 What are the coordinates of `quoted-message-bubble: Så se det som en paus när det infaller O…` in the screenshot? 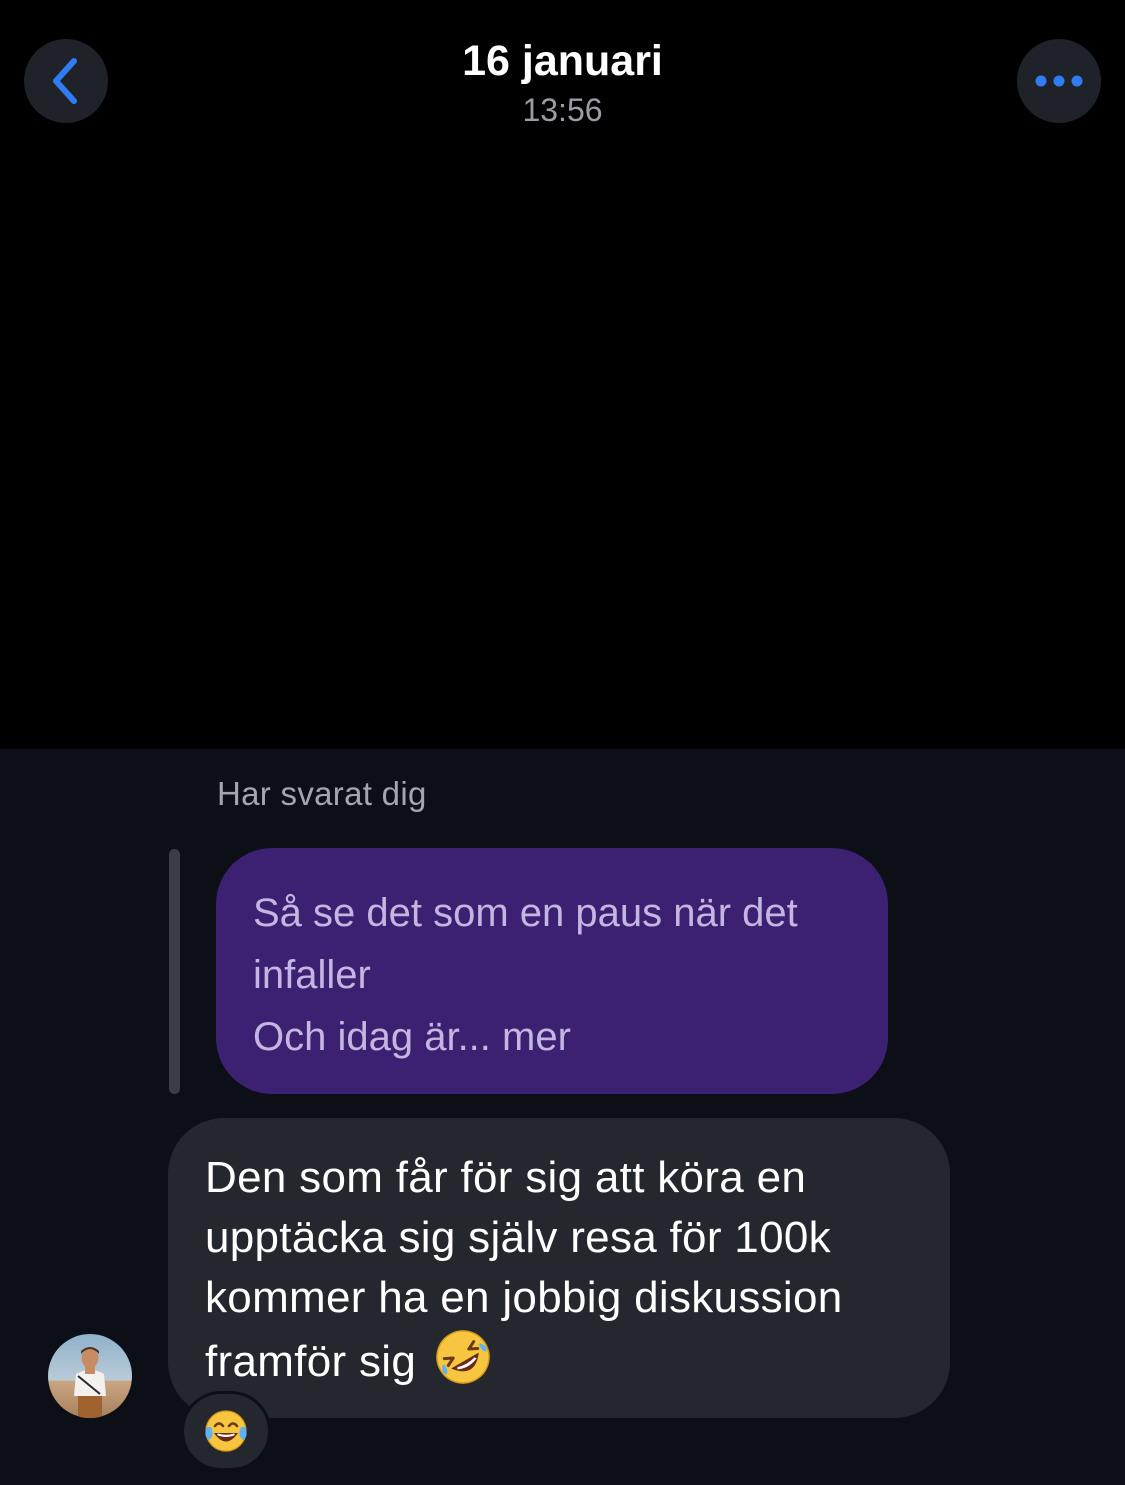 It's located at (552, 971).